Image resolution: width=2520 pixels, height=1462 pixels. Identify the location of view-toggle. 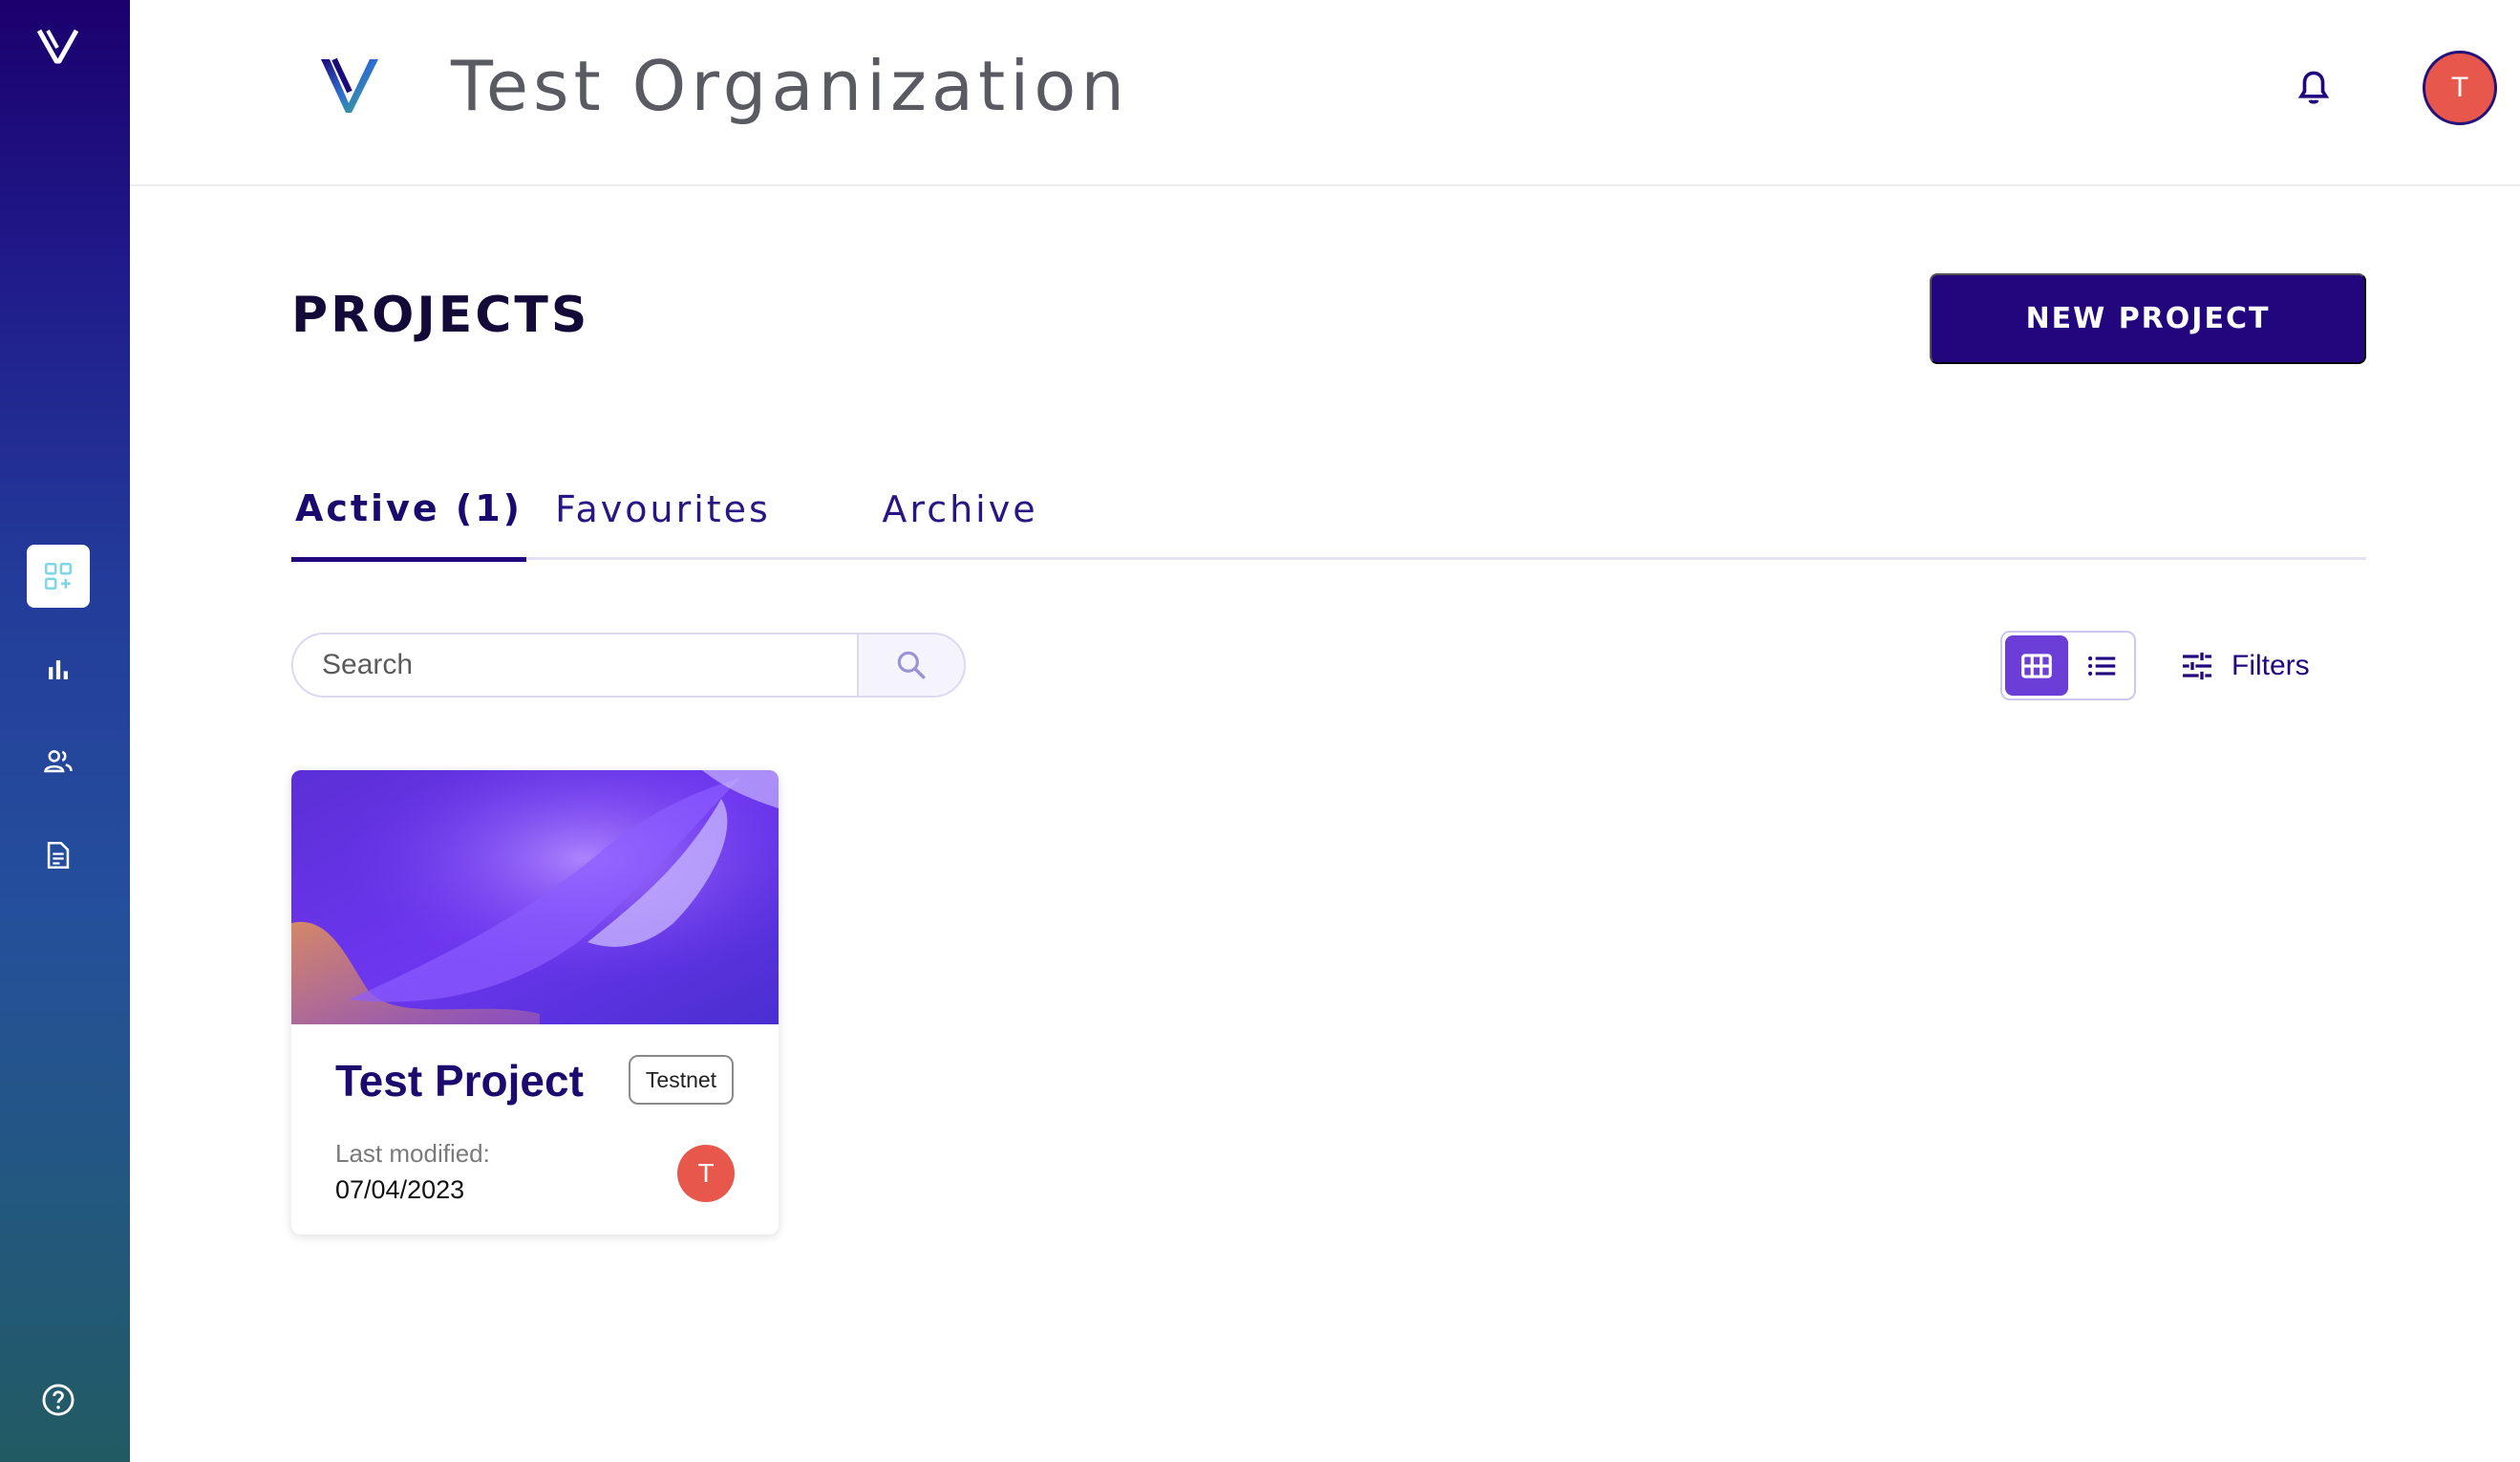
(2068, 665).